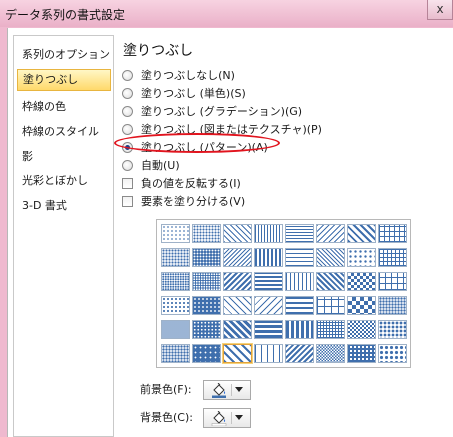 This screenshot has width=453, height=437. Describe the element at coordinates (64, 181) in the screenshot. I see `sidebar-item-glow-soft-edges: 光彩とぼかし` at that location.